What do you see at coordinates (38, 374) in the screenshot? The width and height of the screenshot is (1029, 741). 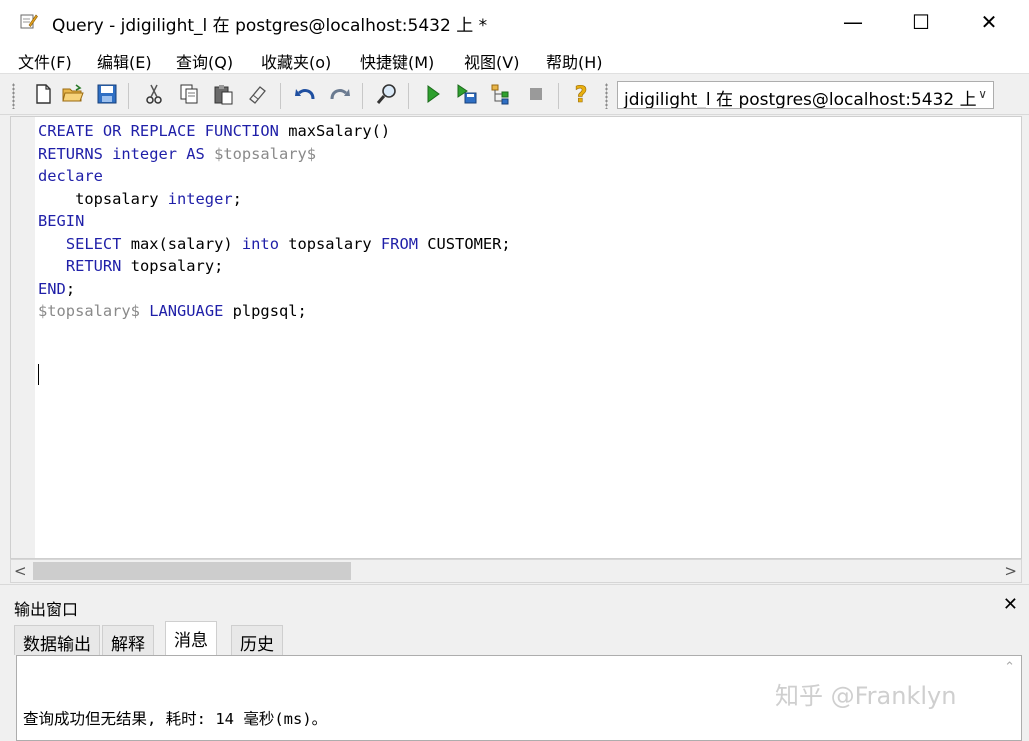 I see `text-caret` at bounding box center [38, 374].